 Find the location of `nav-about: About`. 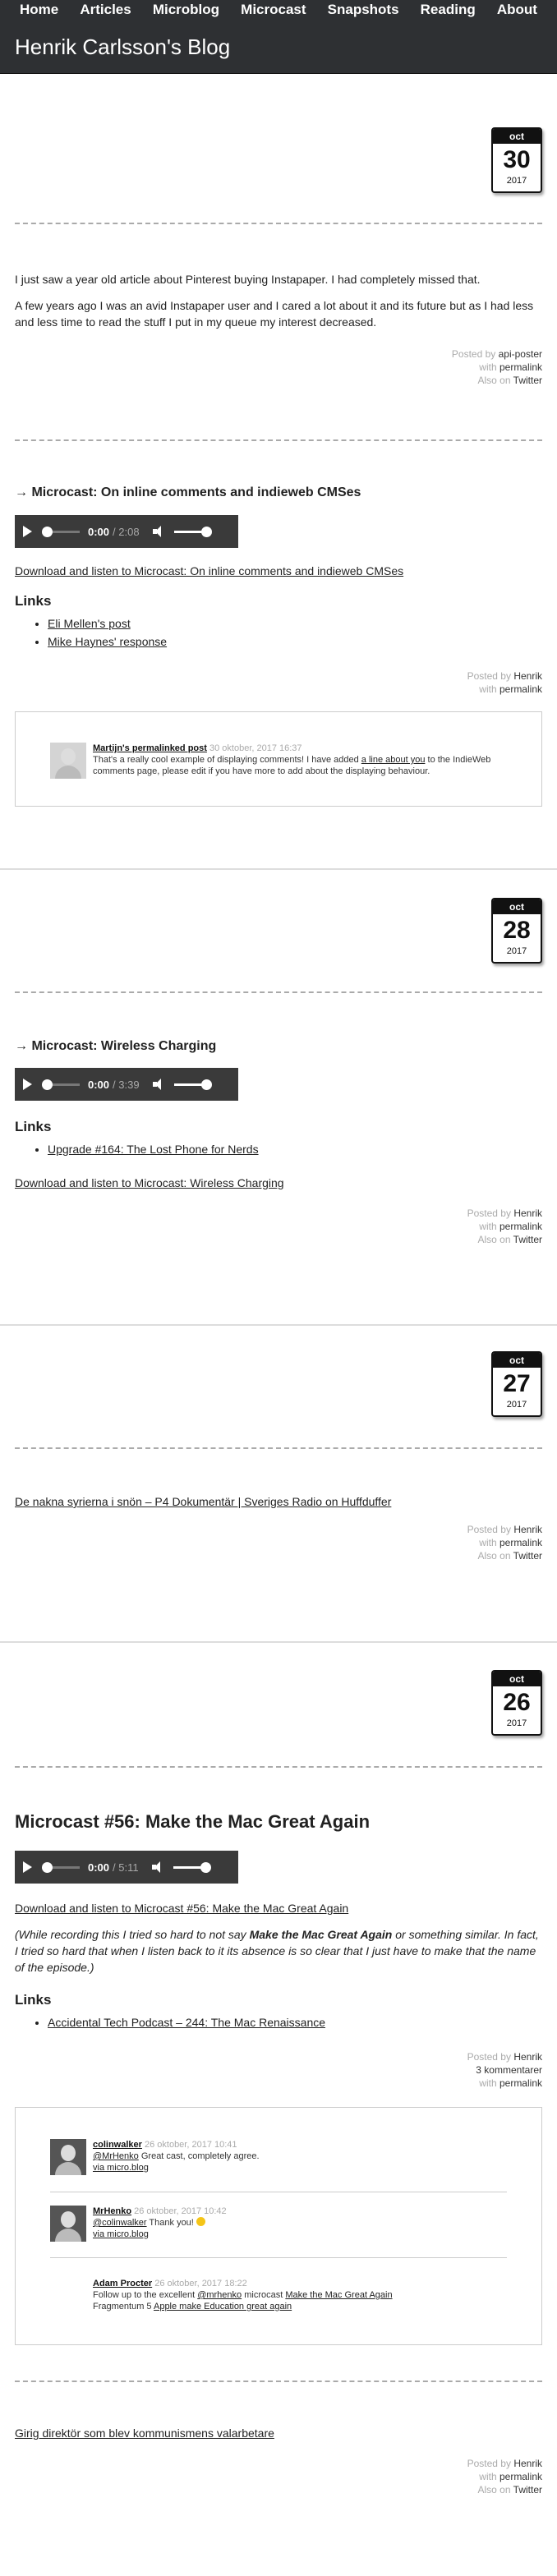

nav-about: About is located at coordinates (517, 10).